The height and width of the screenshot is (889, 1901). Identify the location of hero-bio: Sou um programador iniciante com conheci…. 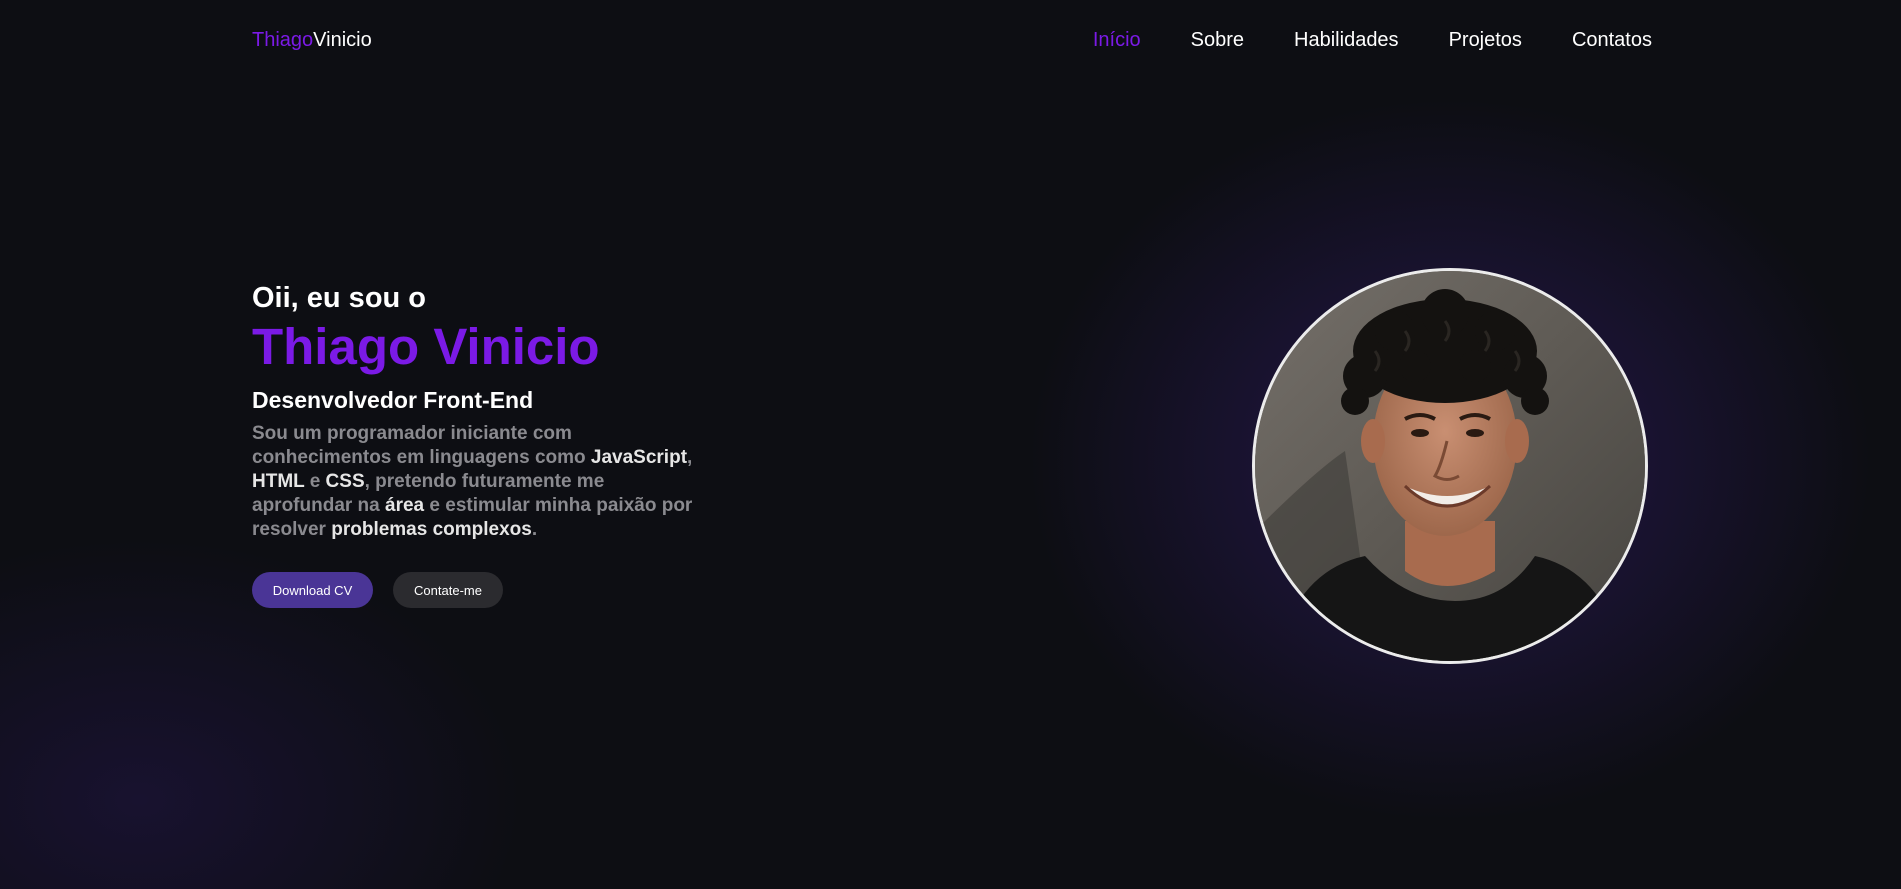
(477, 482).